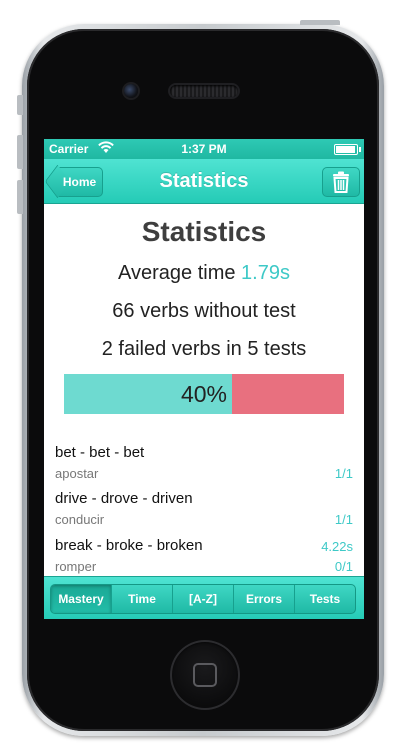 The height and width of the screenshot is (755, 407). I want to click on verb-time: 4.22s, so click(337, 546).